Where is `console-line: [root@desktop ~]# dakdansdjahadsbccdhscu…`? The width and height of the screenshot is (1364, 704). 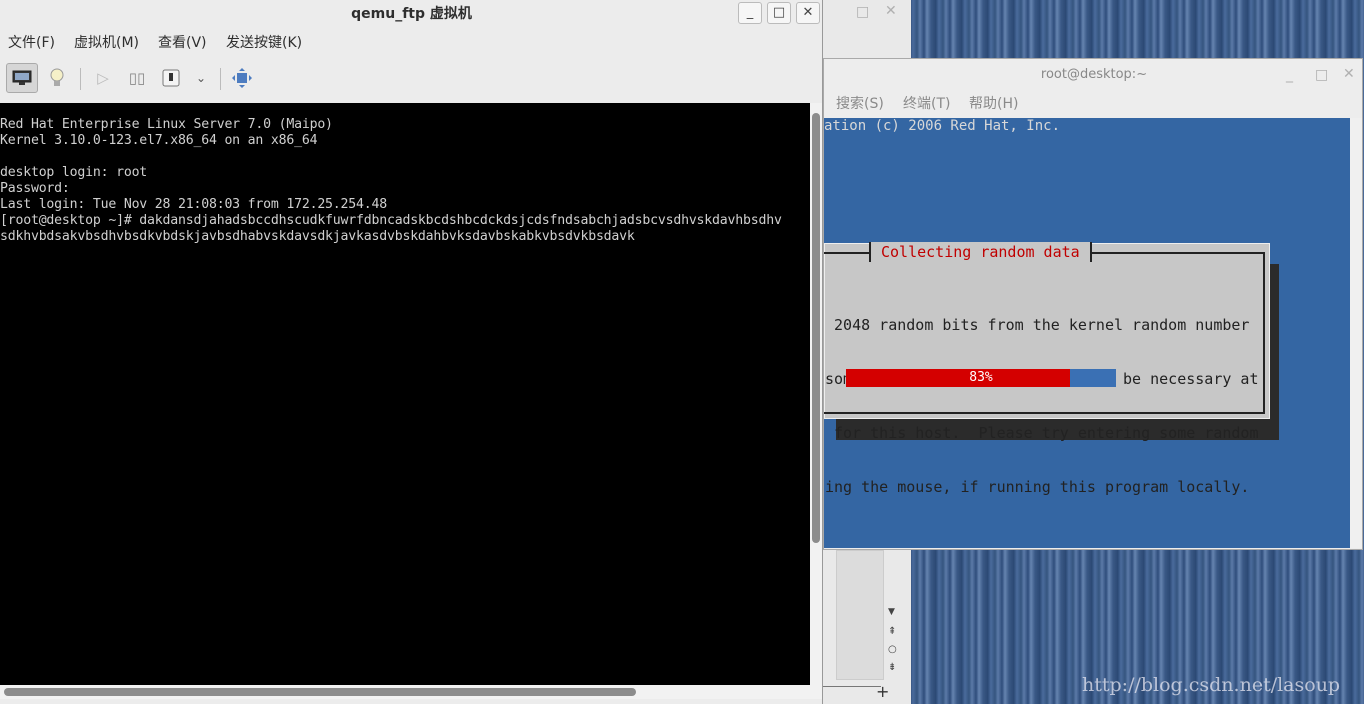
console-line: [root@desktop ~]# dakdansdjahadsbccdhscu… is located at coordinates (391, 220).